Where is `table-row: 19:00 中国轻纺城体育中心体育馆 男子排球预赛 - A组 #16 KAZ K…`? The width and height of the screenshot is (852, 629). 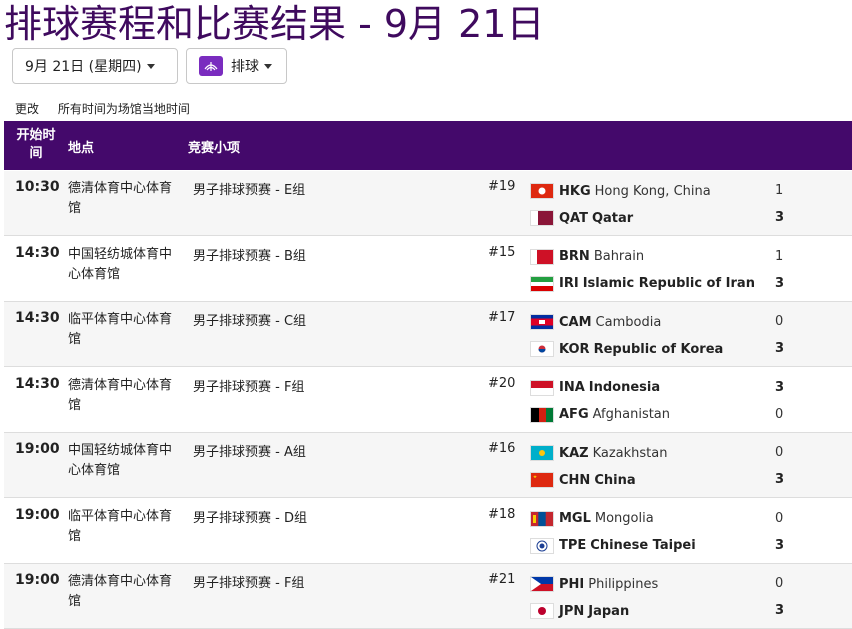 table-row: 19:00 中国轻纺城体育中心体育馆 男子排球预赛 - A组 #16 KAZ K… is located at coordinates (428, 465).